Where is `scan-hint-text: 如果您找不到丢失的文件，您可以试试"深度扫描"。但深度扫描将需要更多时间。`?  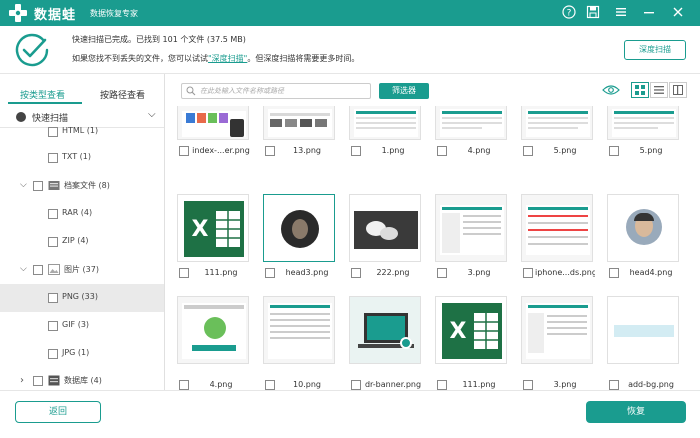
scan-hint-text: 如果您找不到丢失的文件，您可以试试"深度扫描"。但深度扫描将需要更多时间。 is located at coordinates (215, 58).